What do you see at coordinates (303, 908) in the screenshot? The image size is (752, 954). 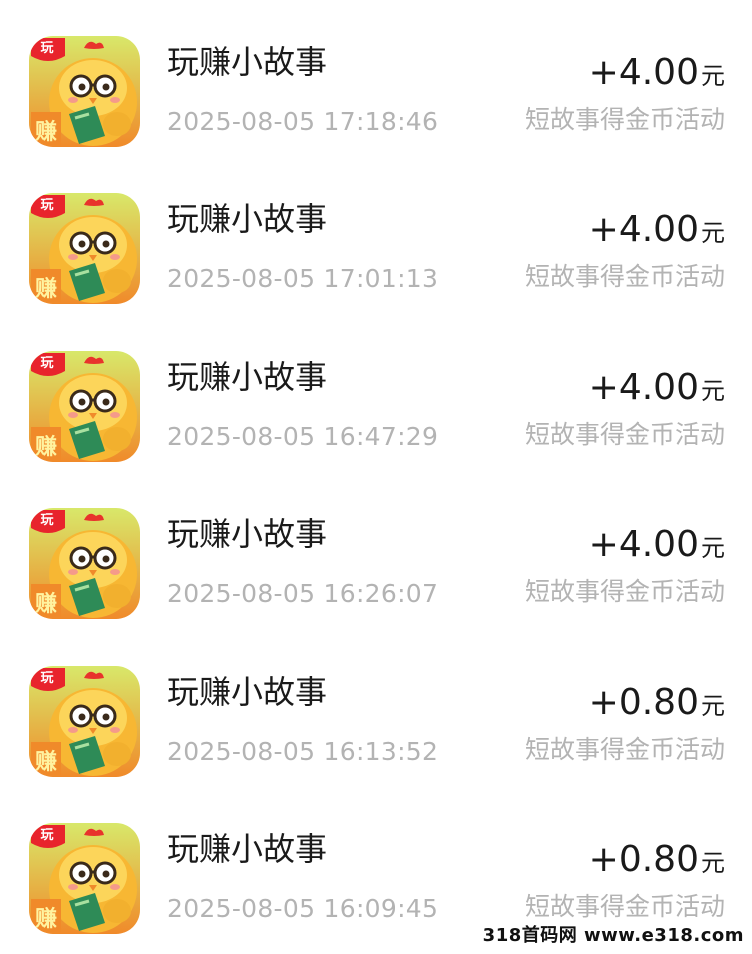 I see `transaction-time: 2025-08-05 16:09:45` at bounding box center [303, 908].